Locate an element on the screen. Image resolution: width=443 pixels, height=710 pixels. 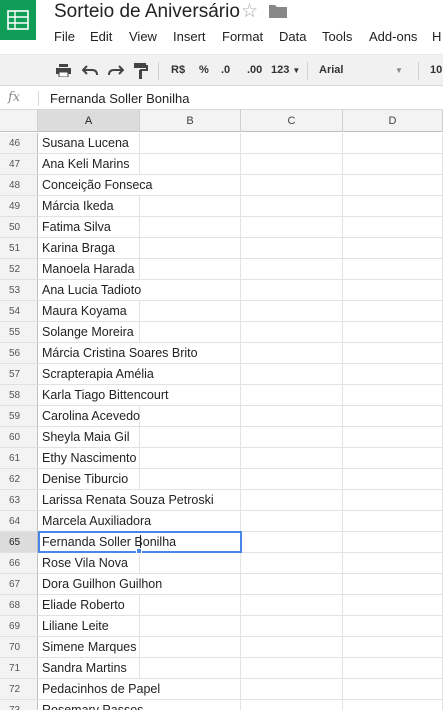
cell-a: Manoela Harada is located at coordinates (89, 269).